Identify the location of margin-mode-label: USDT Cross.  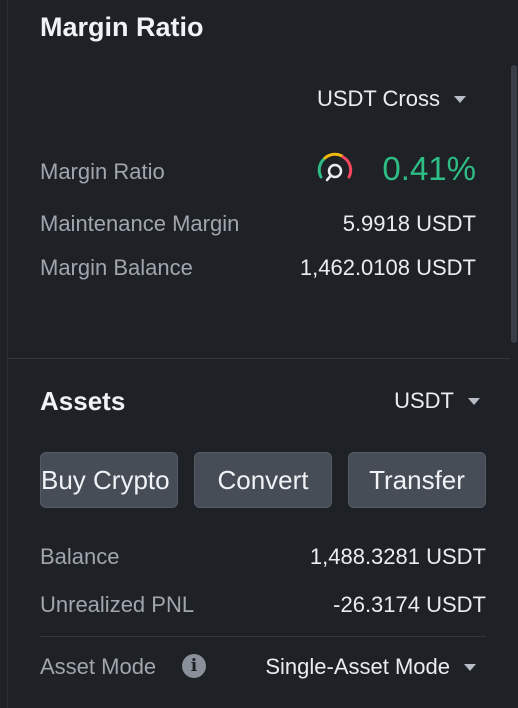
(378, 98).